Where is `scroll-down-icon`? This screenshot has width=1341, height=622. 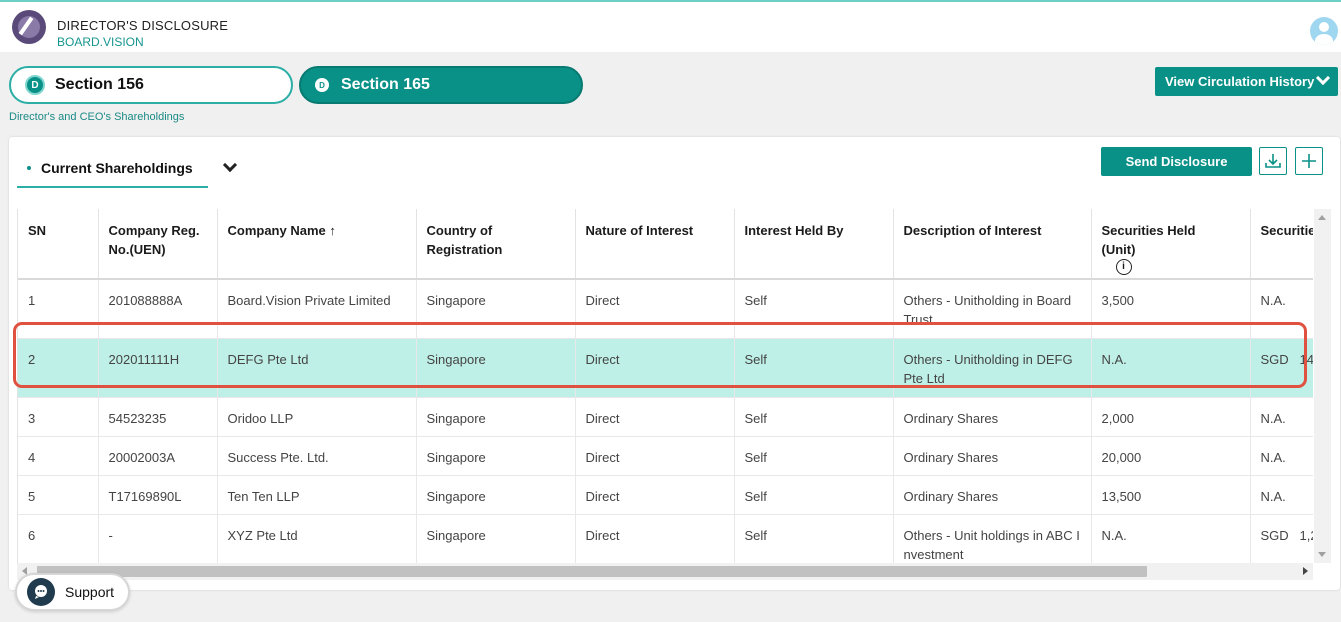 scroll-down-icon is located at coordinates (1322, 554).